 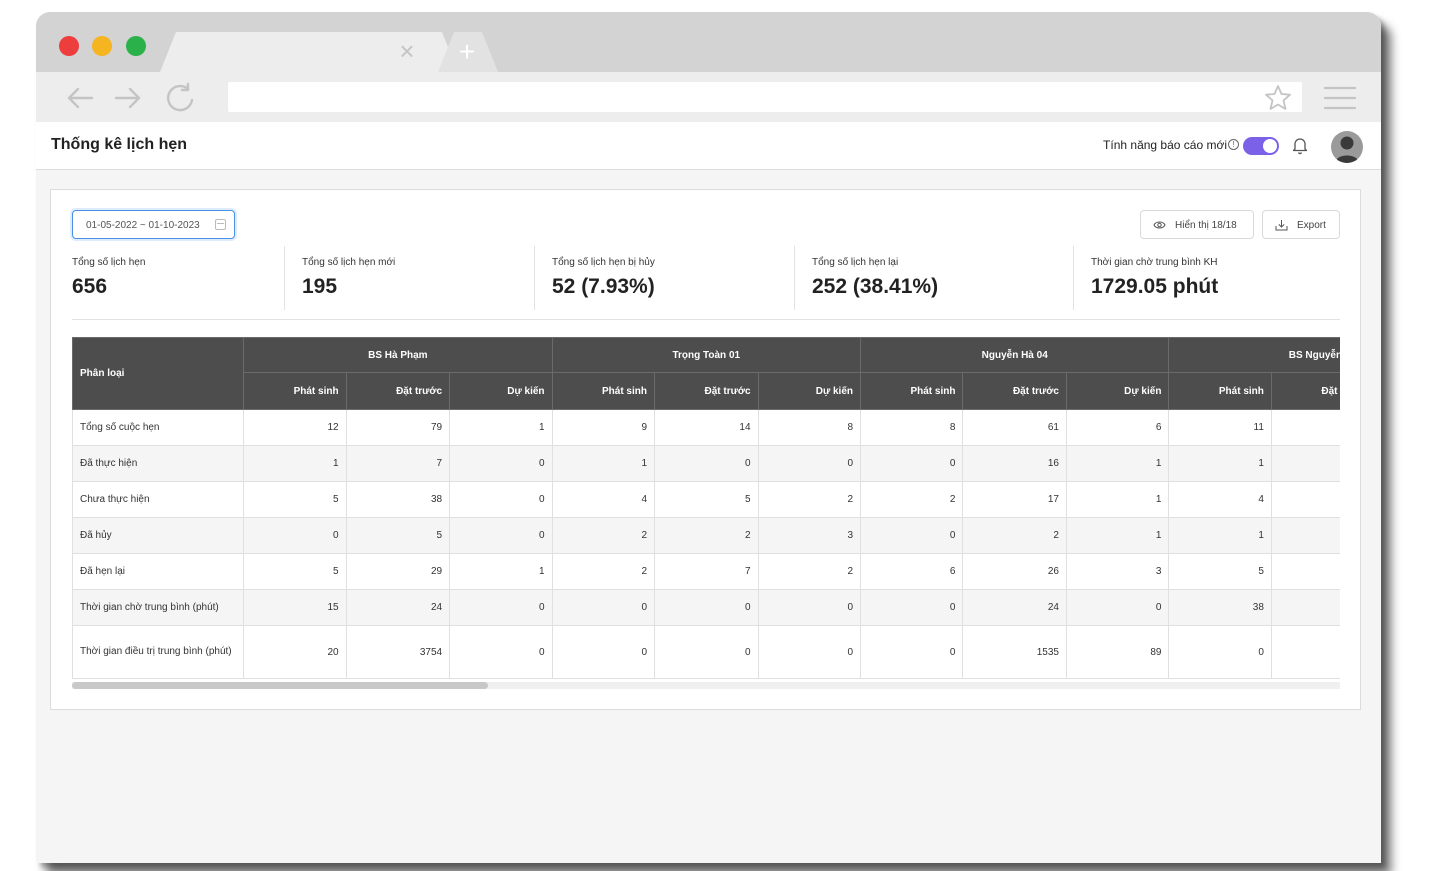 What do you see at coordinates (180, 98) in the screenshot?
I see `reload-icon` at bounding box center [180, 98].